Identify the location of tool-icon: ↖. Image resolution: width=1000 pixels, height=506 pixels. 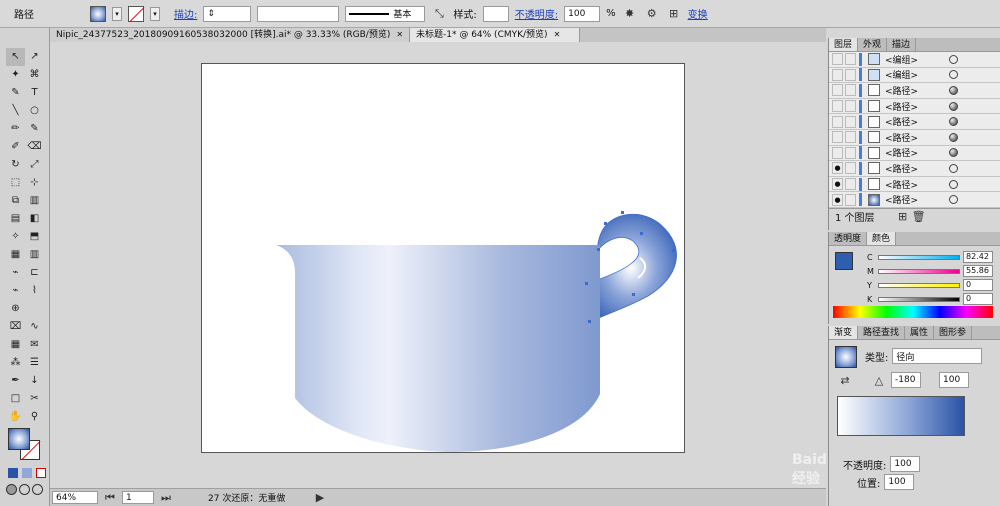
(15, 57).